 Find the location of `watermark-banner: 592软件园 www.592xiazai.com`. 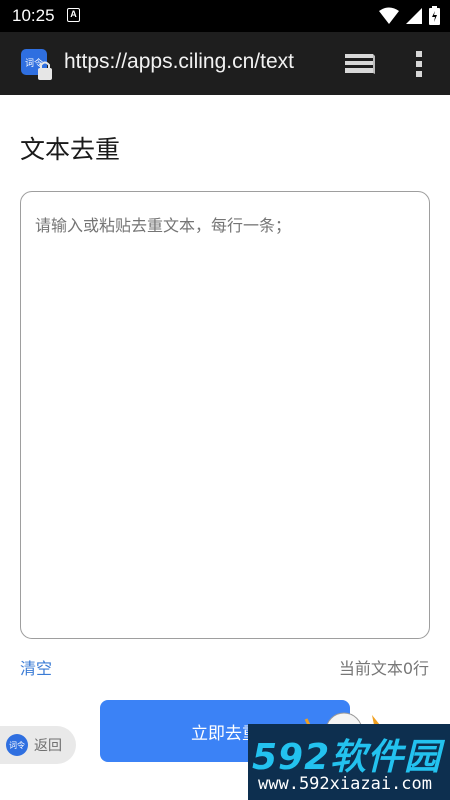

watermark-banner: 592软件园 www.592xiazai.com is located at coordinates (349, 762).